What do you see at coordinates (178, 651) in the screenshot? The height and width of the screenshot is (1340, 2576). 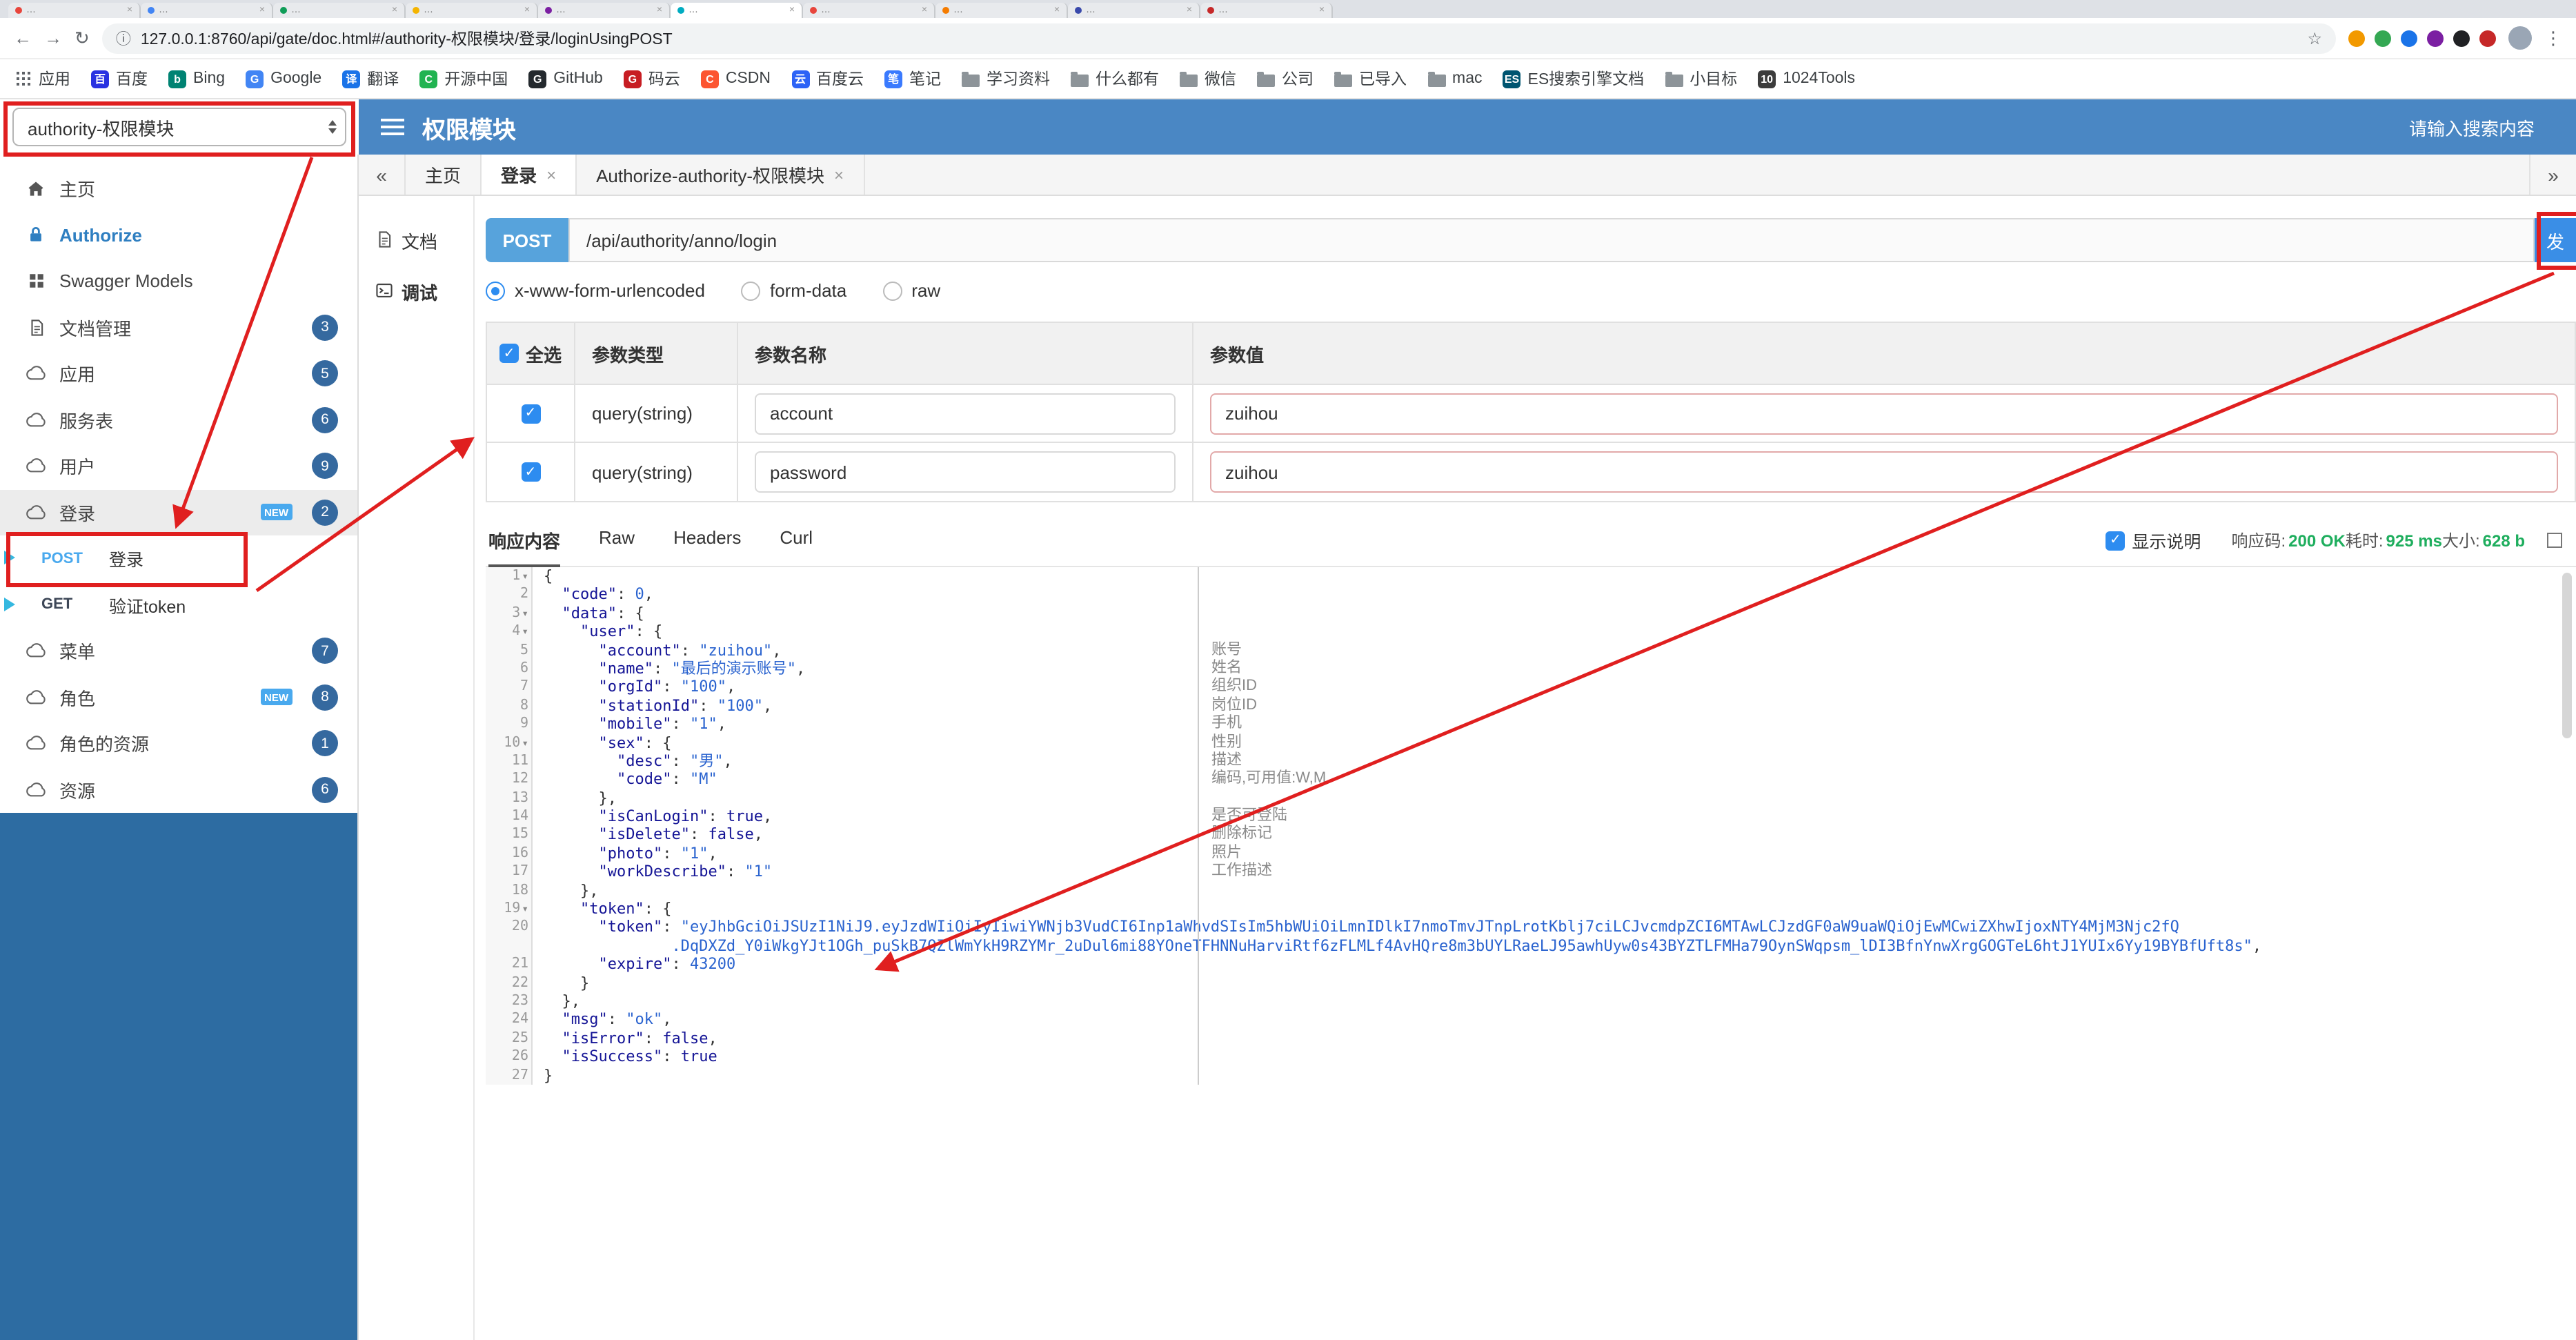 I see `sidebar-item-菜单: 菜单 7` at bounding box center [178, 651].